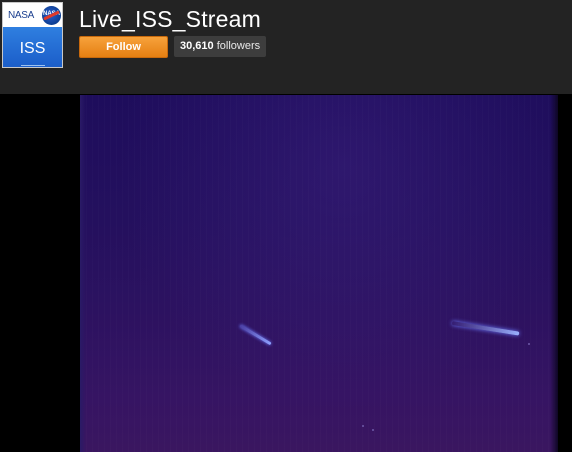 The width and height of the screenshot is (572, 452). Describe the element at coordinates (197, 46) in the screenshot. I see `followers-count: 30,610` at that location.